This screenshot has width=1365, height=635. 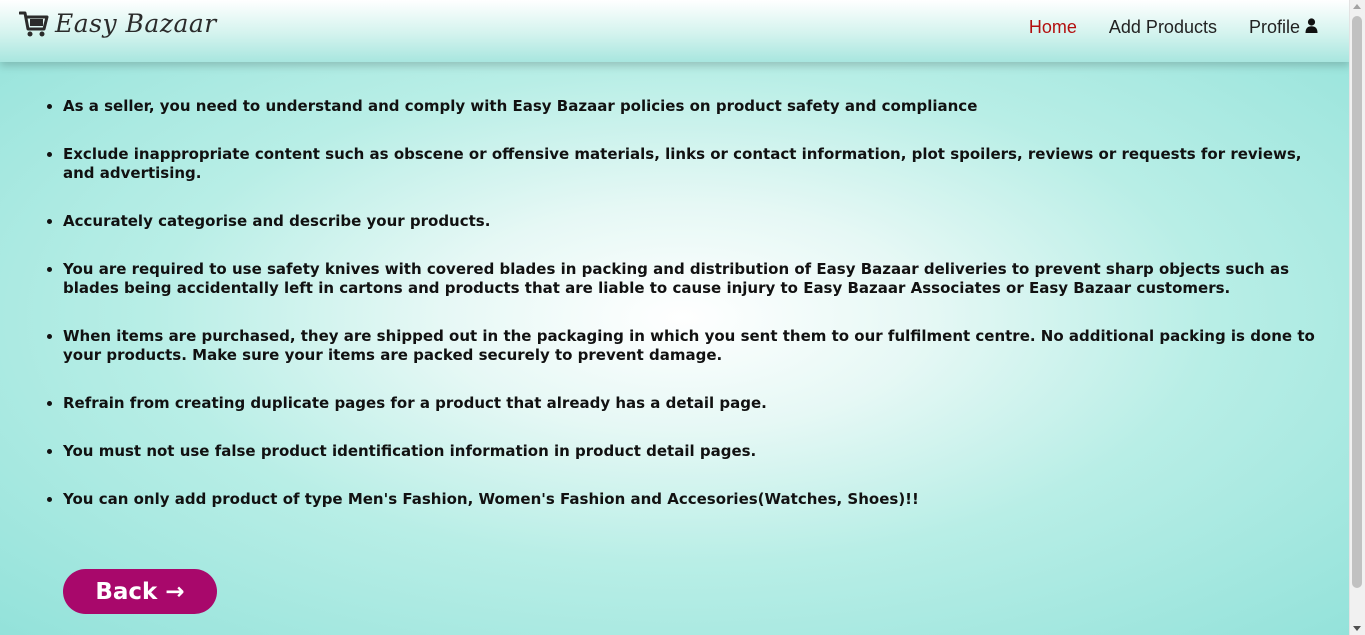 I want to click on scrollbar-thumb, so click(x=1357, y=302).